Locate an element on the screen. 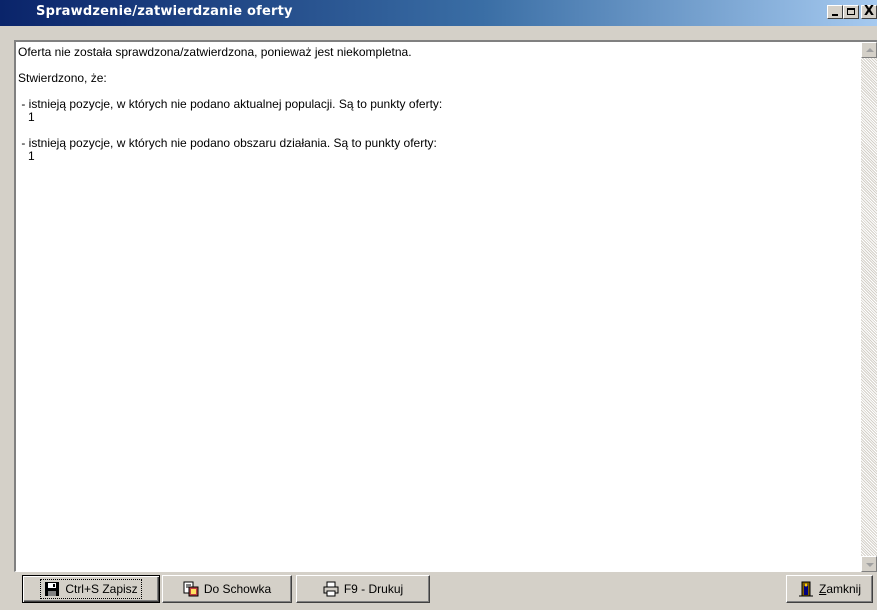 The width and height of the screenshot is (877, 610). save-button: Ctrl+S Zapisz is located at coordinates (91, 589).